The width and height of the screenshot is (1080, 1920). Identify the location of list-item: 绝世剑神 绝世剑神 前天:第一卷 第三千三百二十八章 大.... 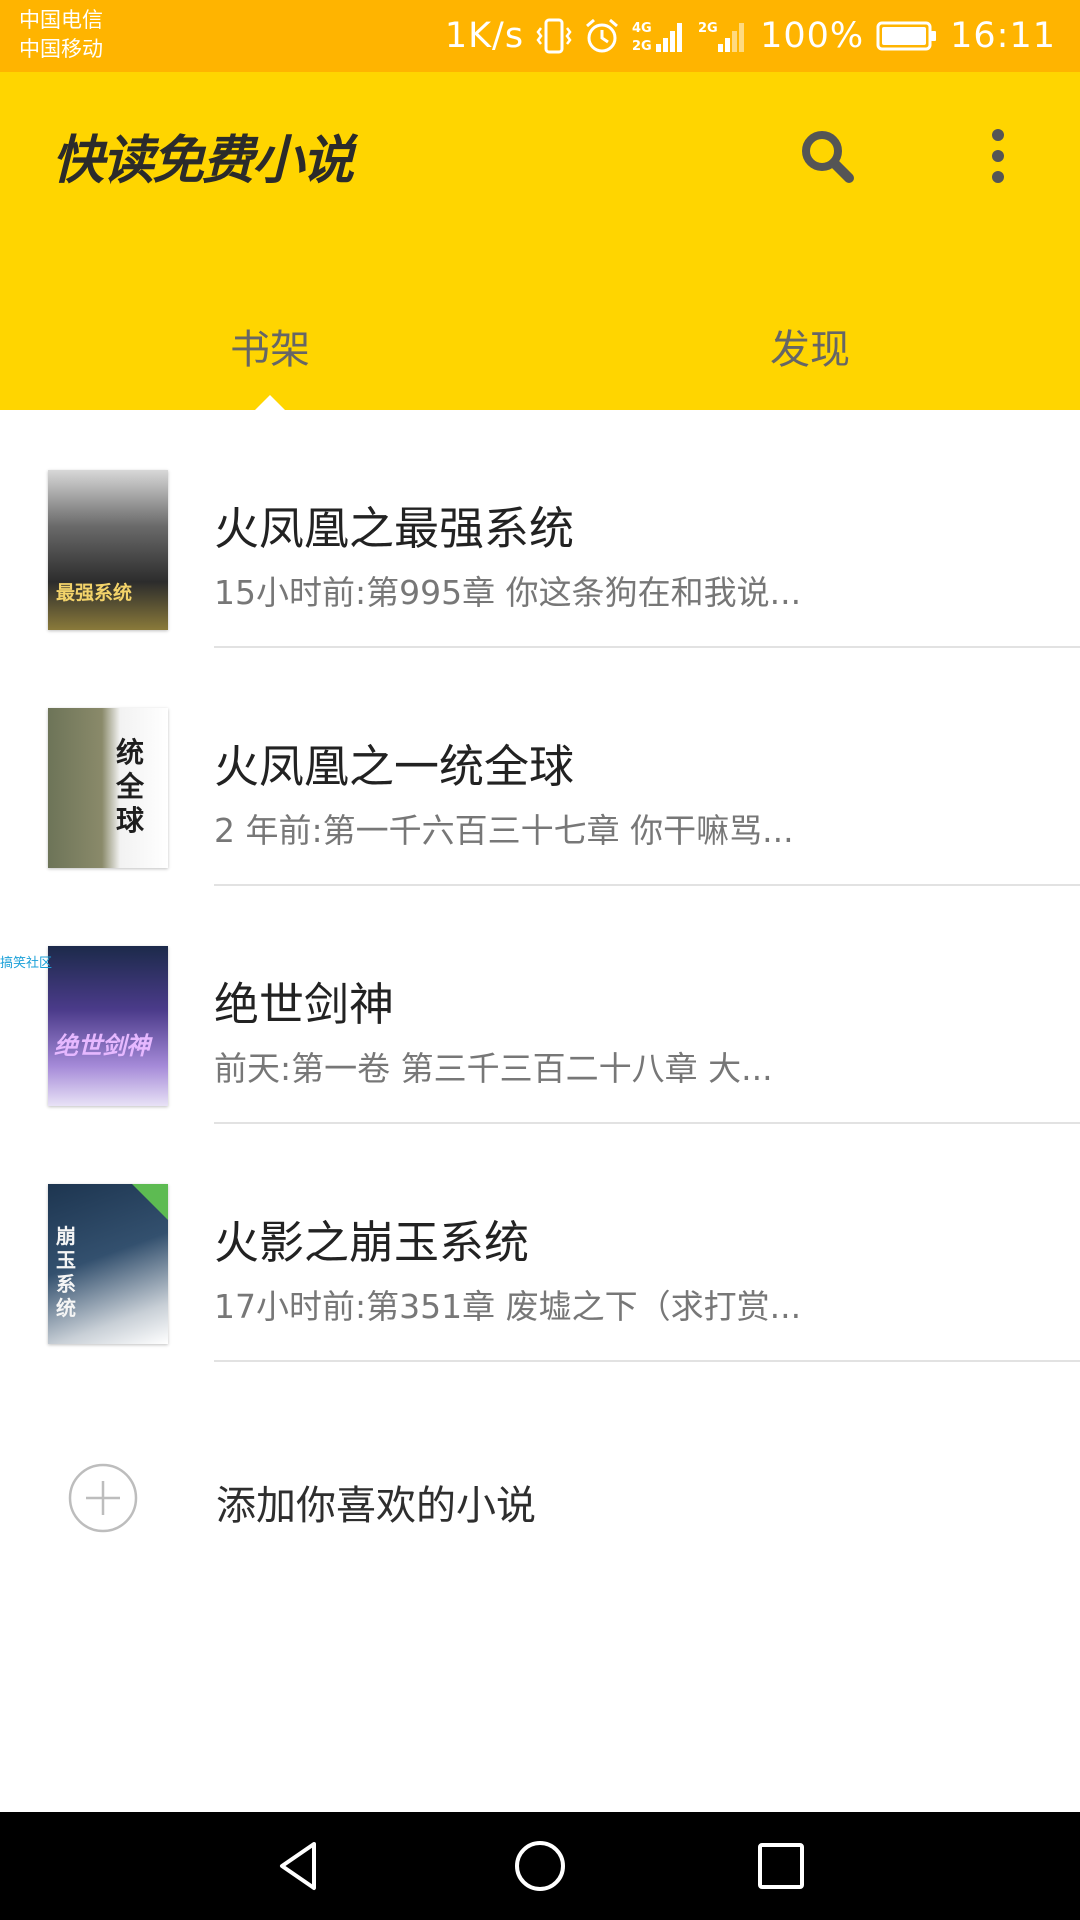
(540, 1005).